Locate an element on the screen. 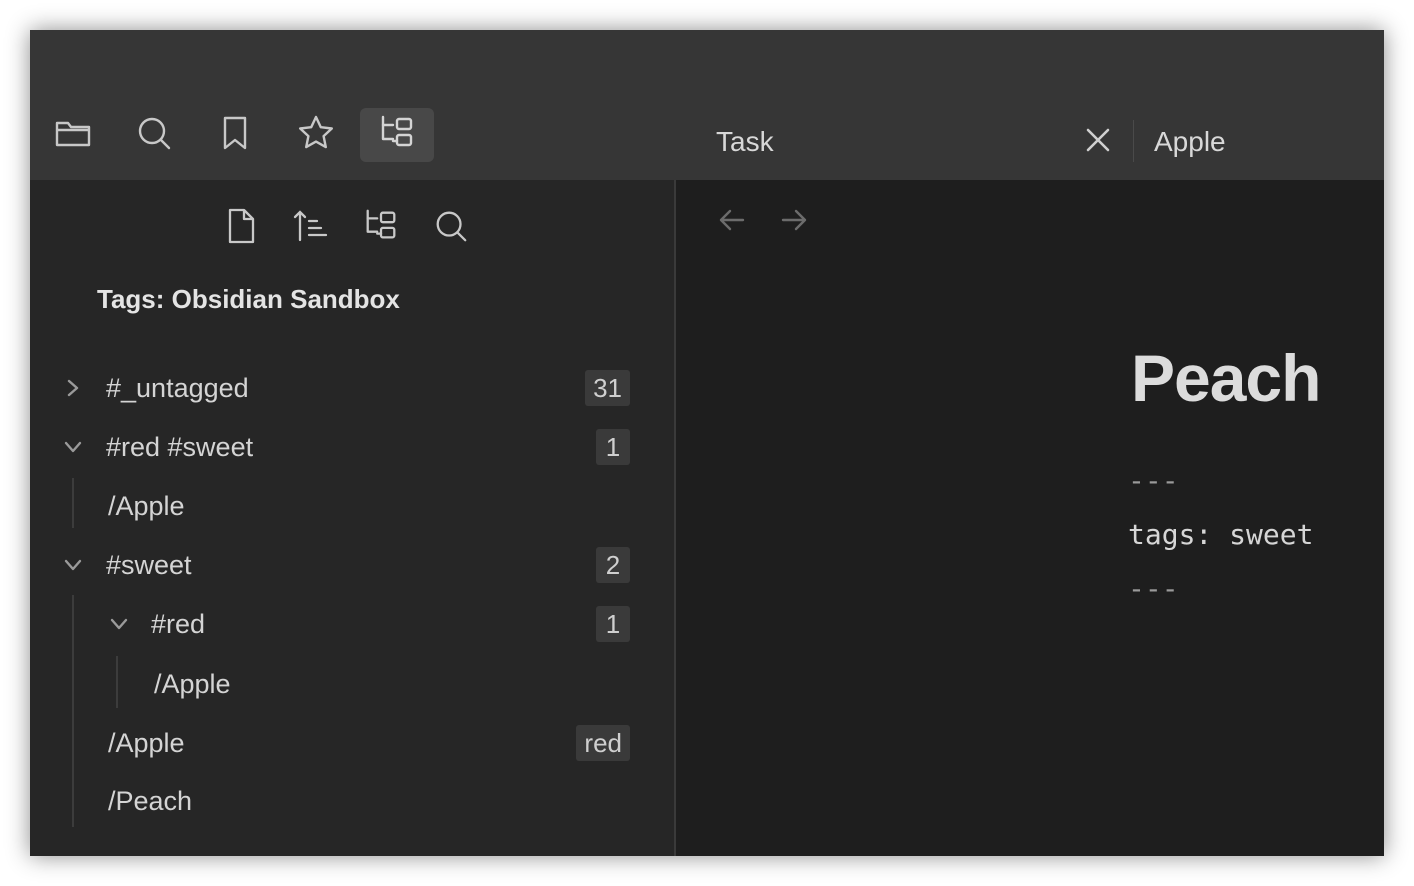 The width and height of the screenshot is (1414, 886). new-note-button is located at coordinates (241, 228).